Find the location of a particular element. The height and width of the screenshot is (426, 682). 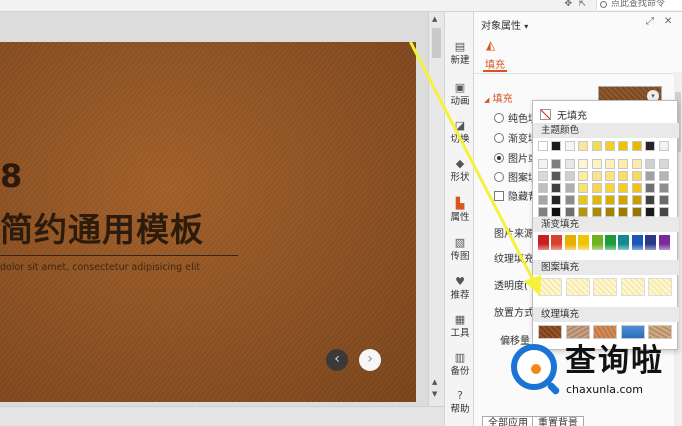

prev-slide-button: ‹ is located at coordinates (337, 360).